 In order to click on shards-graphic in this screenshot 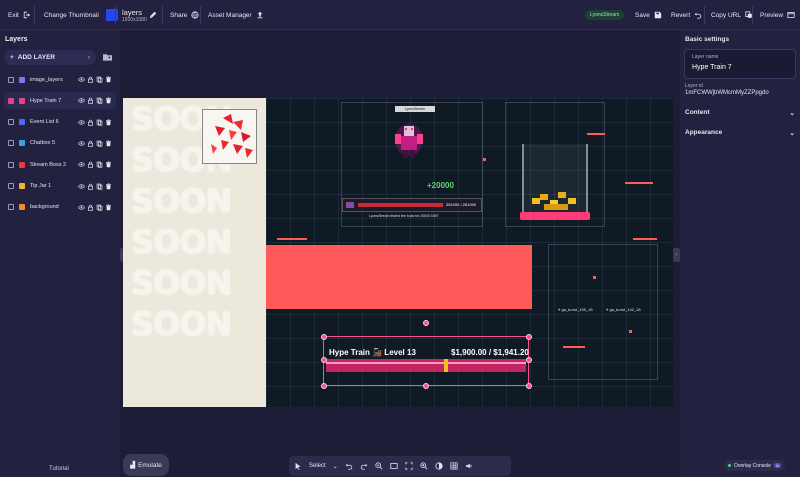, I will do `click(232, 136)`.